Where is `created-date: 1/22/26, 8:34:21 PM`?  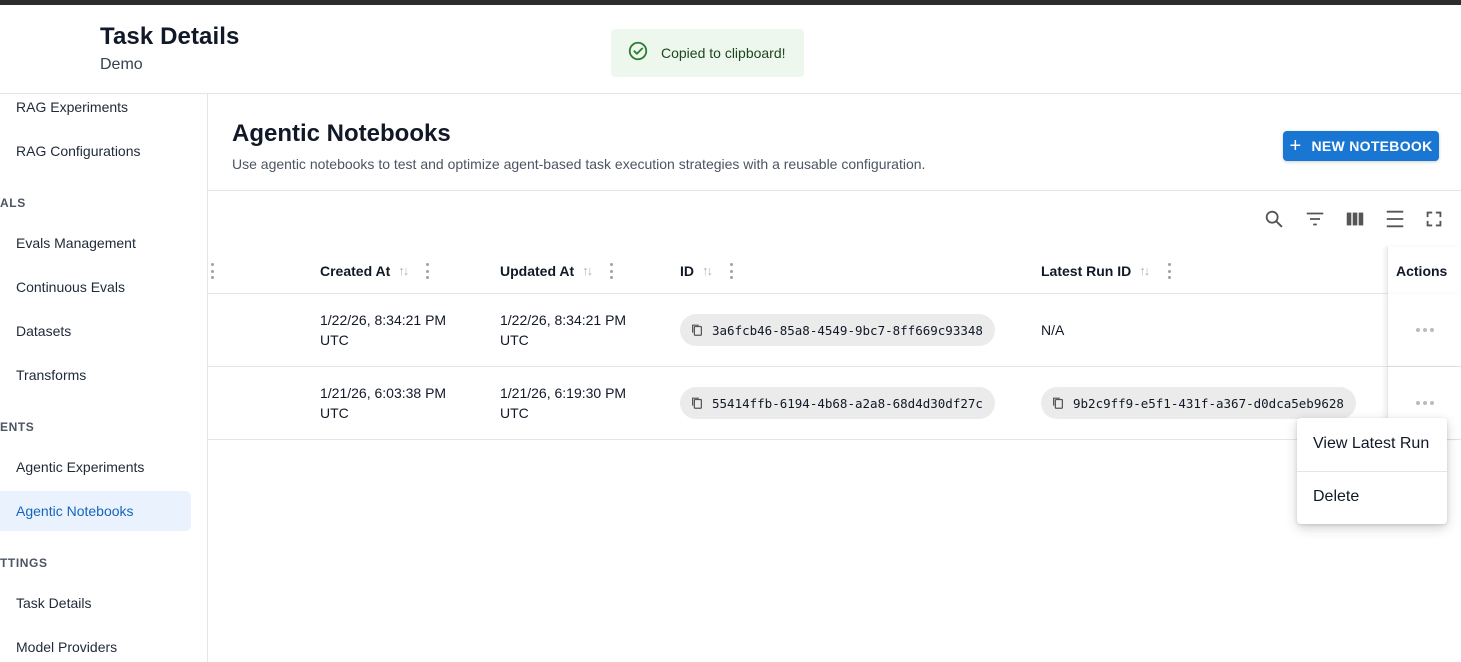
created-date: 1/22/26, 8:34:21 PM is located at coordinates (383, 320).